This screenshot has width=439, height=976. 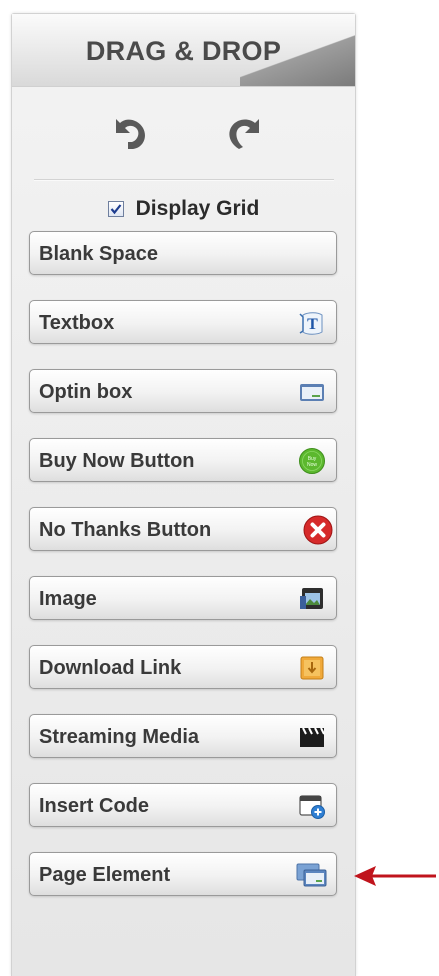 I want to click on redo-icon, so click(x=245, y=131).